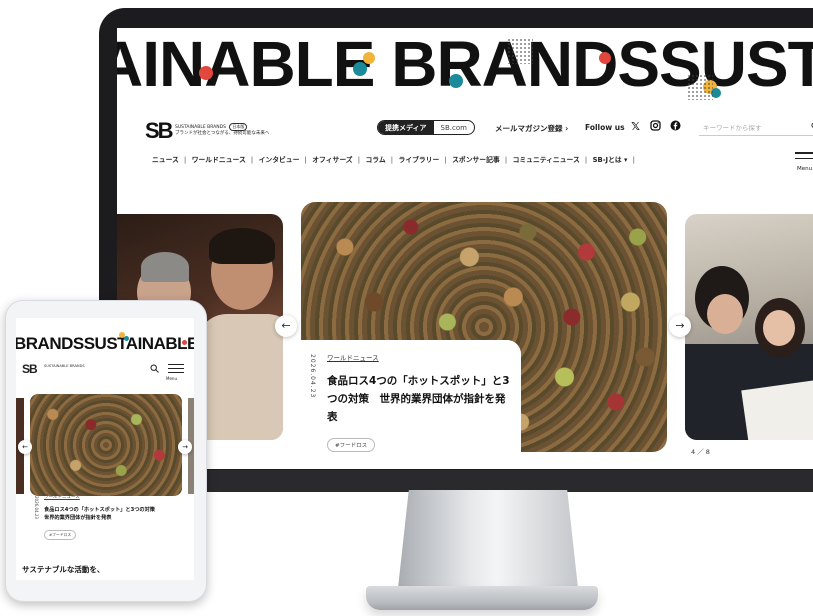 Image resolution: width=813 pixels, height=616 pixels. Describe the element at coordinates (286, 326) in the screenshot. I see `carousel-prev-arrow-icon: ←` at that location.